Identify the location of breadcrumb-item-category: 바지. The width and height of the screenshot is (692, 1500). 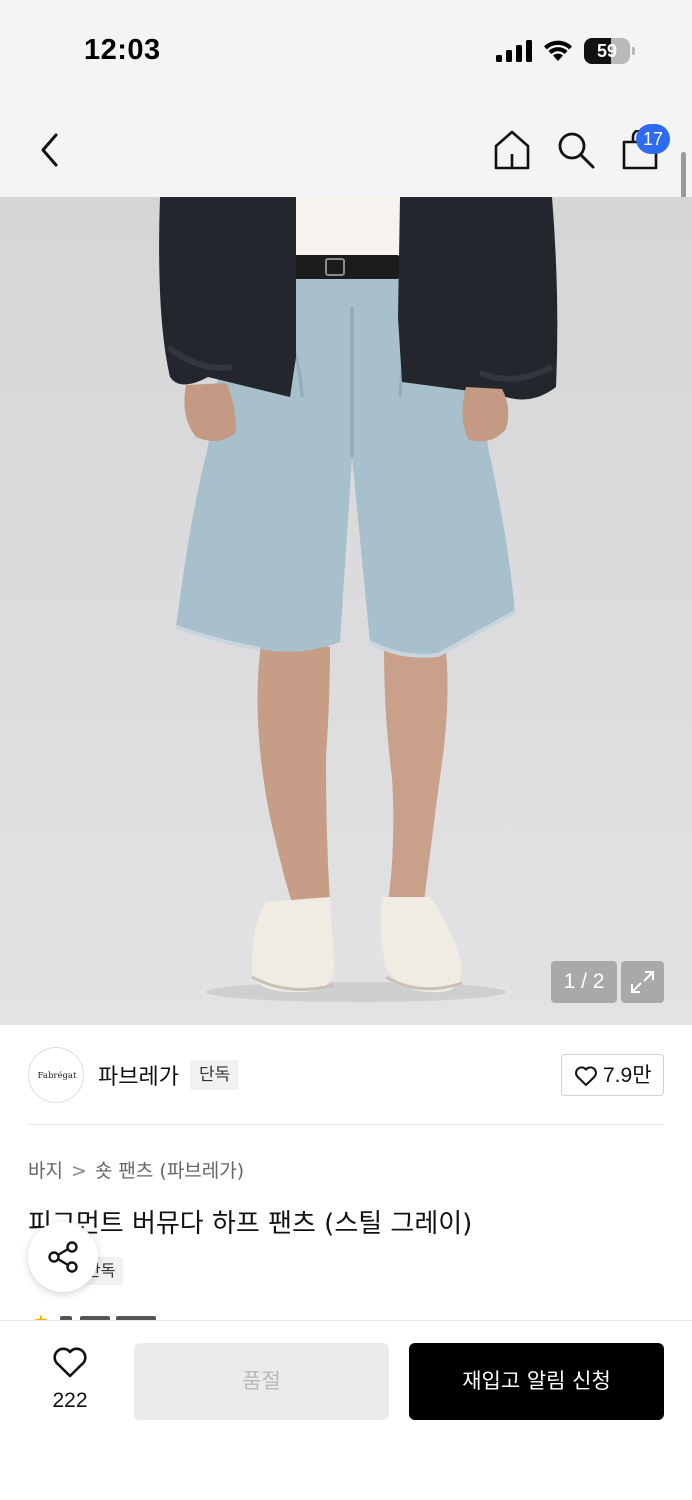
(45, 1171).